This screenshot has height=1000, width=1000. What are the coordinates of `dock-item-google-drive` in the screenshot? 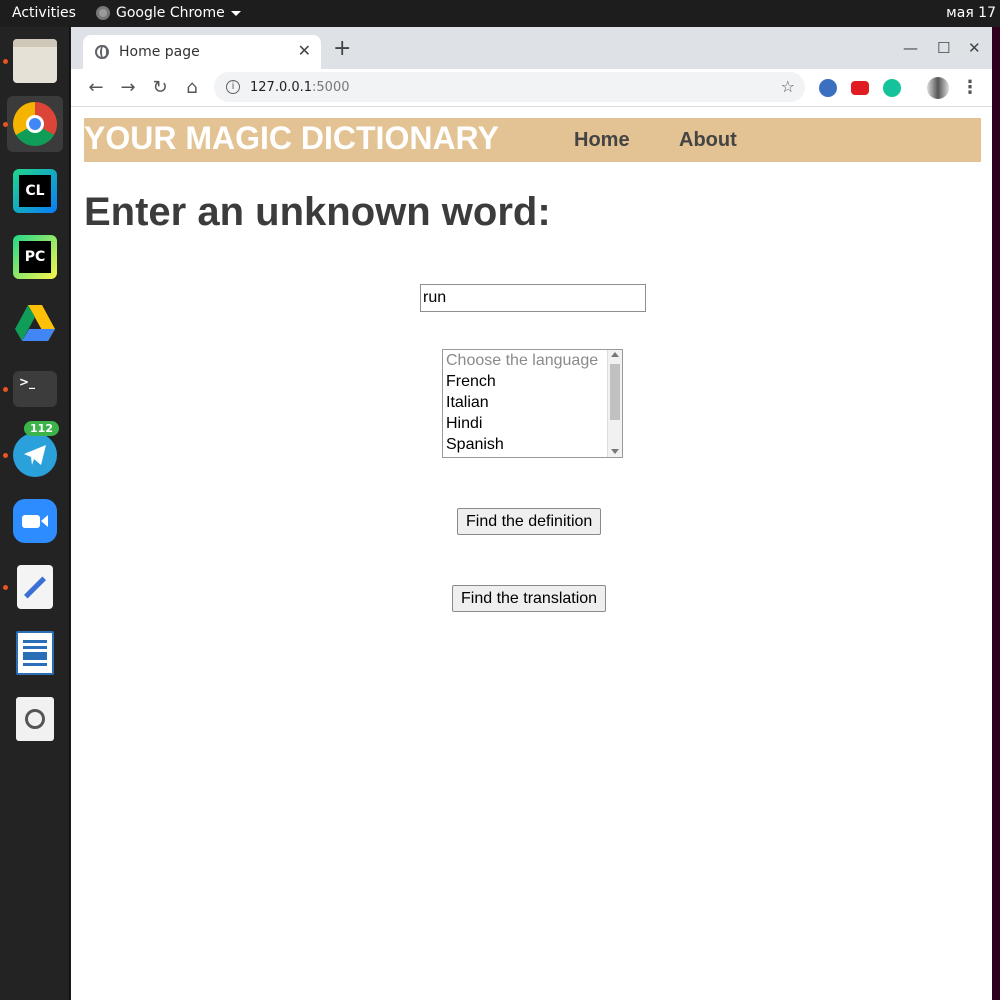 It's located at (35, 323).